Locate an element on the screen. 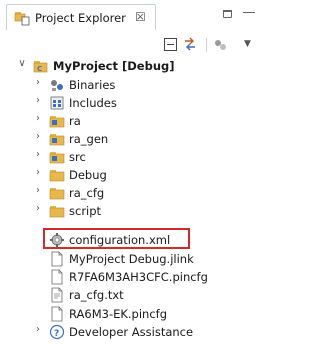  tree-item-binaries: › Binaries is located at coordinates (128, 85).